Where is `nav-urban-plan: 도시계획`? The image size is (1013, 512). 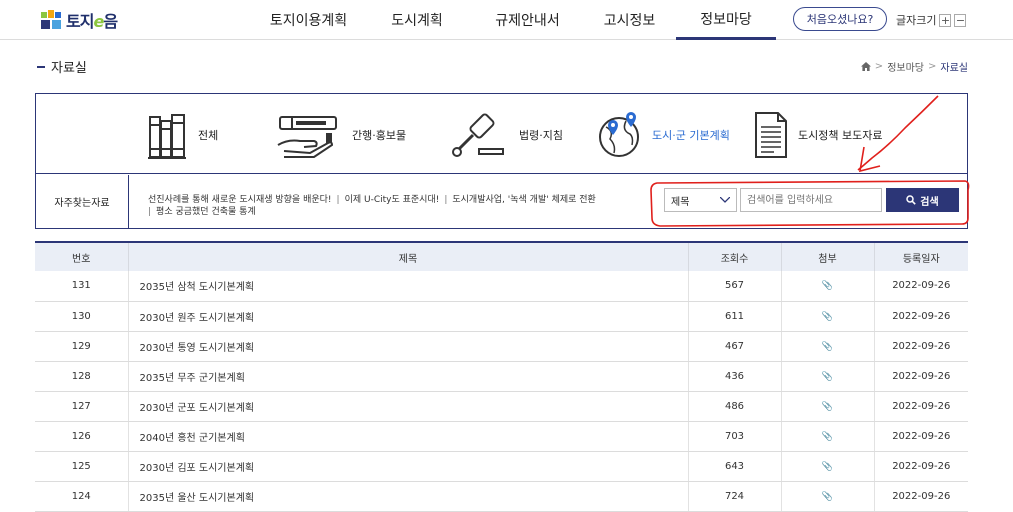 nav-urban-plan: 도시계획 is located at coordinates (417, 20).